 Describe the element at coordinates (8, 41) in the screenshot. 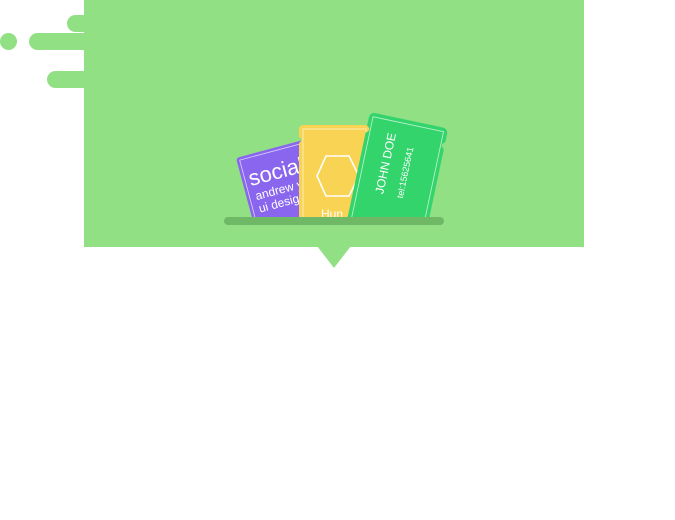

I see `speed-dot` at that location.